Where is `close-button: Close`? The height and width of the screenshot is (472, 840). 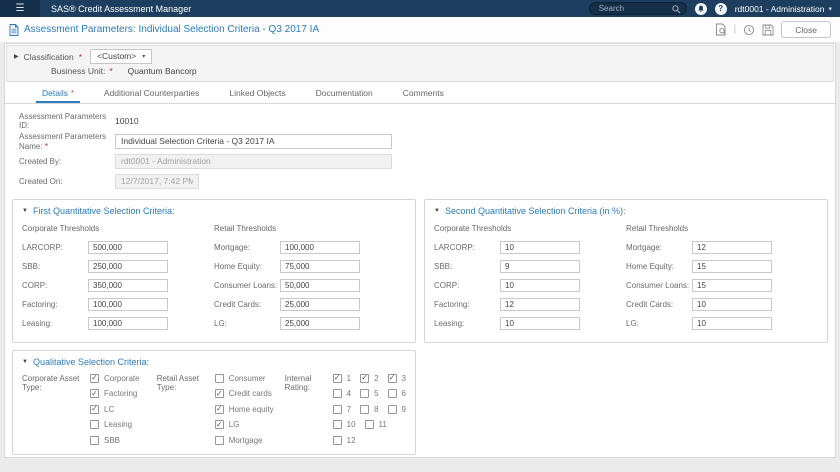
close-button: Close is located at coordinates (806, 29).